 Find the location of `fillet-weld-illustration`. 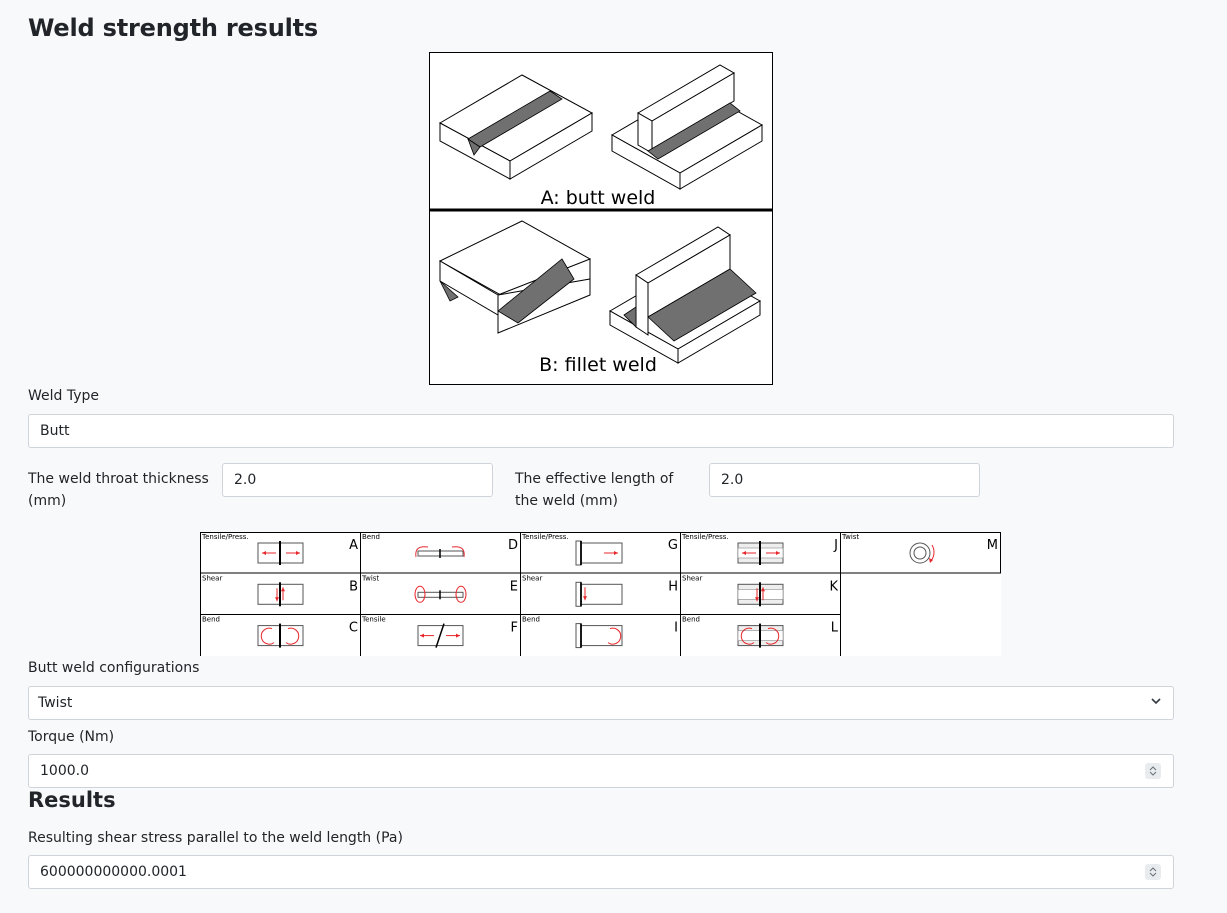

fillet-weld-illustration is located at coordinates (600, 292).